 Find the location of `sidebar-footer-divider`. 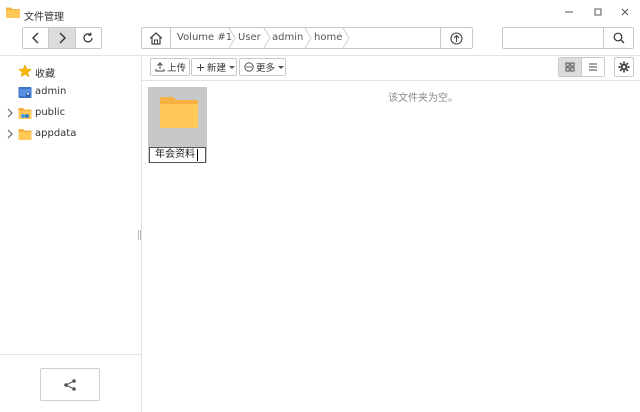

sidebar-footer-divider is located at coordinates (70, 354).